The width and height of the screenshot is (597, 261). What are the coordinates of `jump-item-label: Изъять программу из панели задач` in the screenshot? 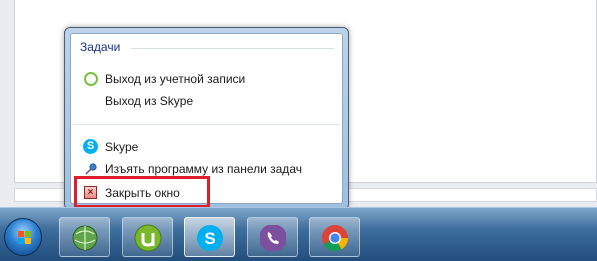 It's located at (203, 169).